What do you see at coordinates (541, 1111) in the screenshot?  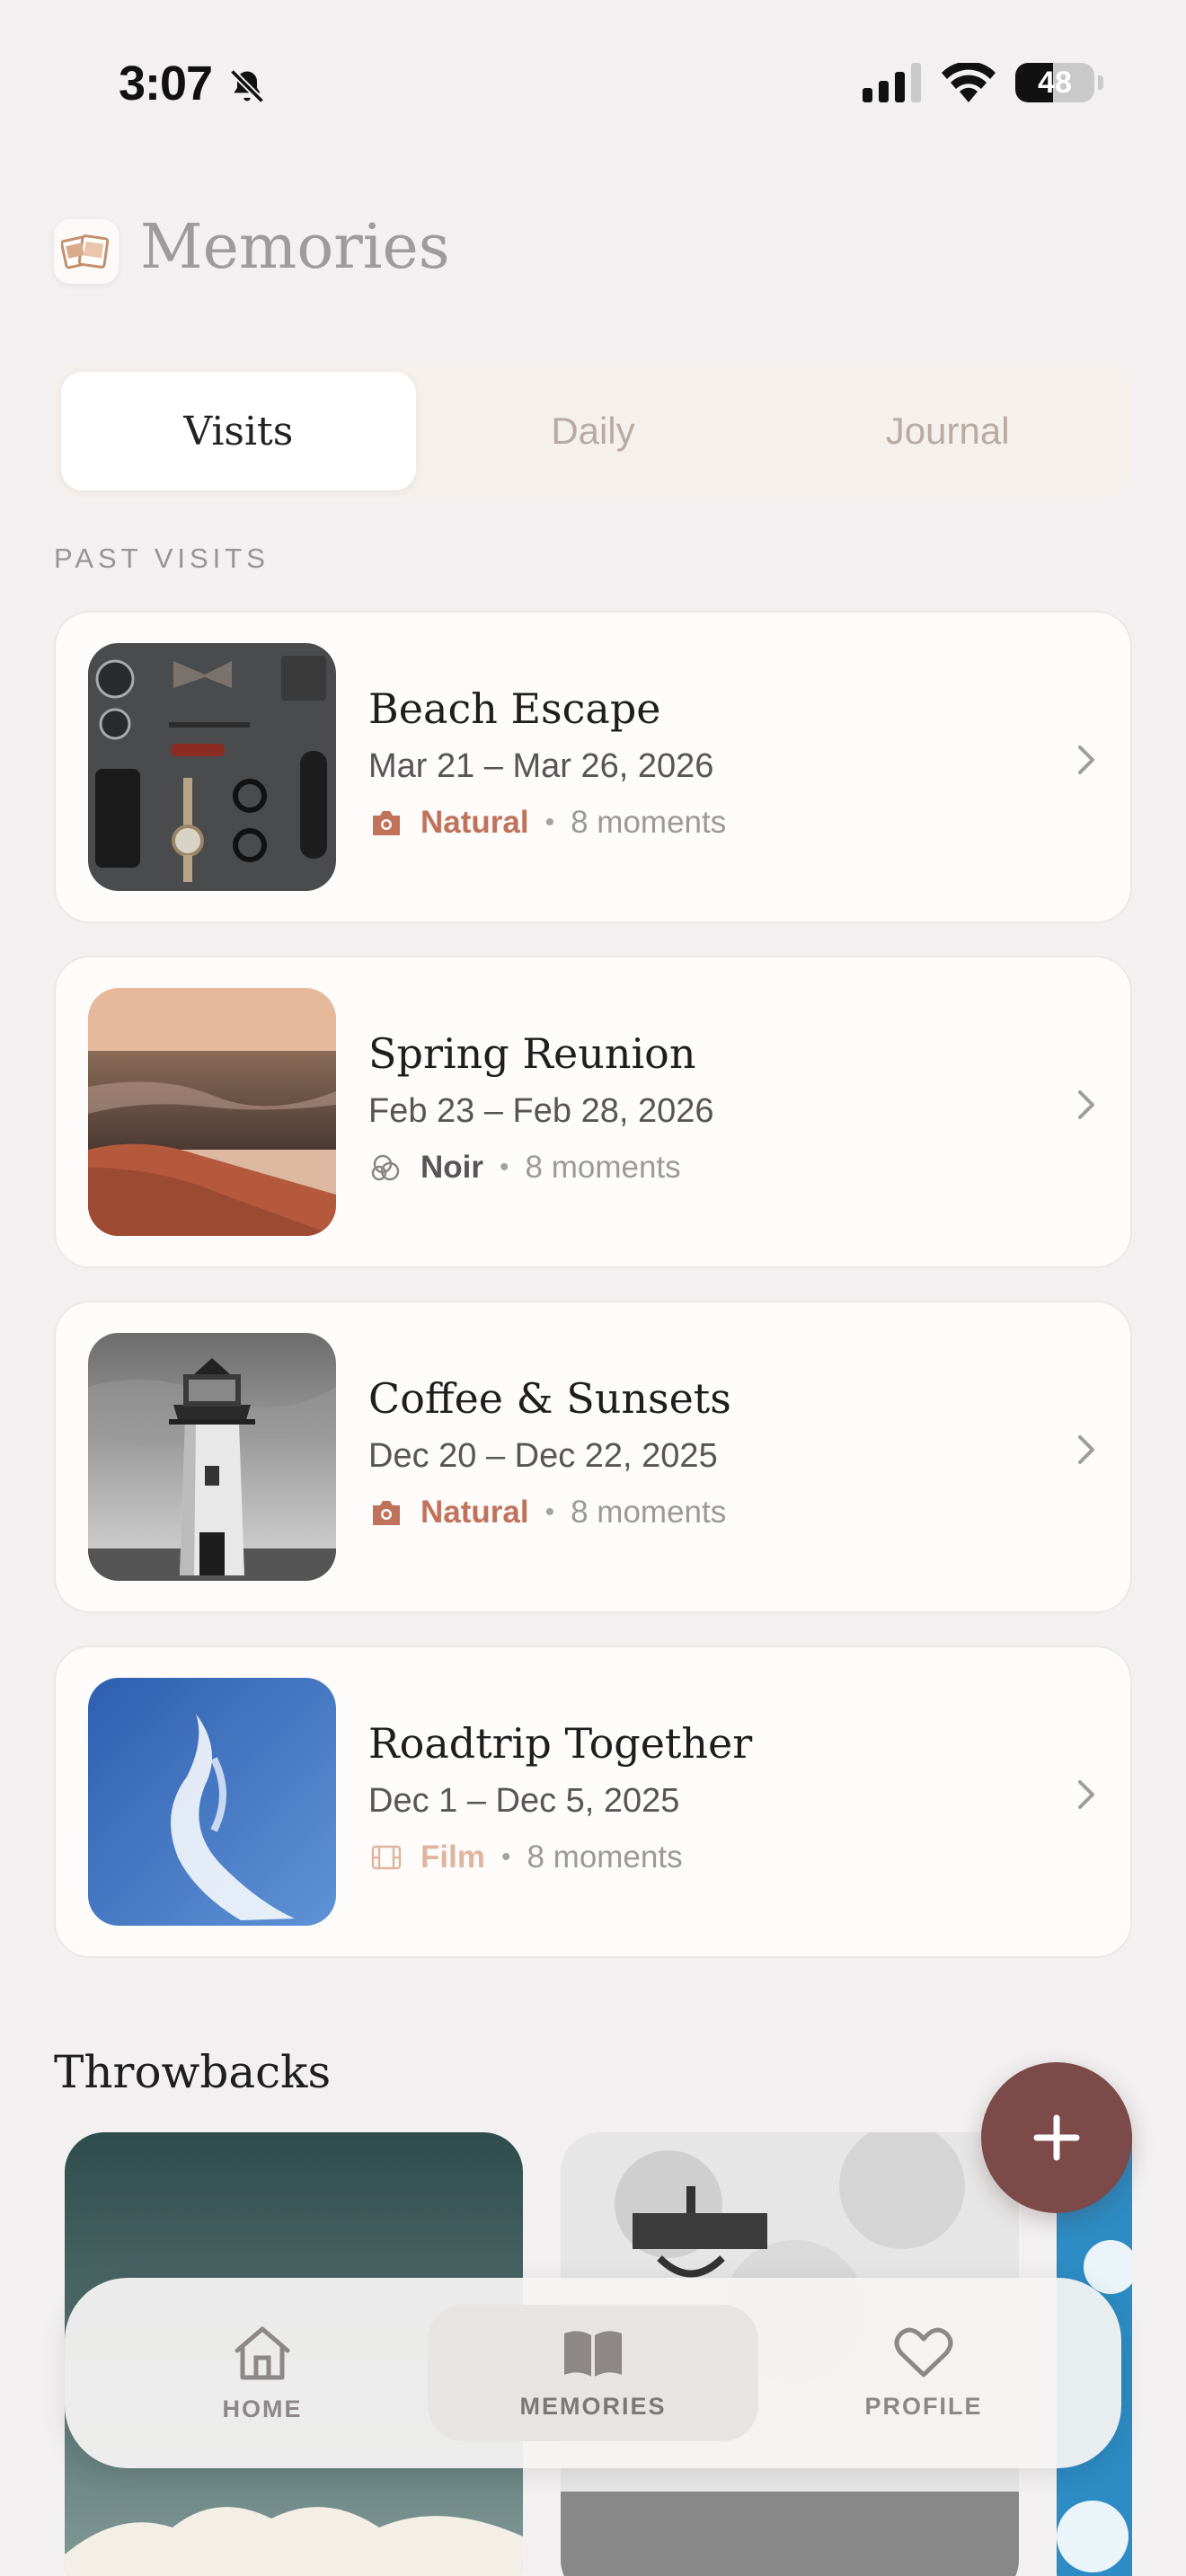 I see `visit-dates: Feb 23 – Feb 28, 2026` at bounding box center [541, 1111].